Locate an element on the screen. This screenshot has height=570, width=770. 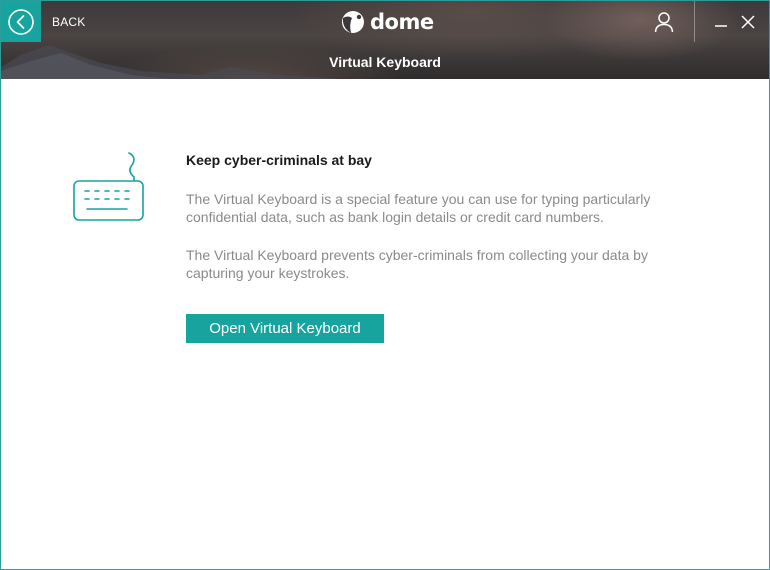
close-icon is located at coordinates (748, 22).